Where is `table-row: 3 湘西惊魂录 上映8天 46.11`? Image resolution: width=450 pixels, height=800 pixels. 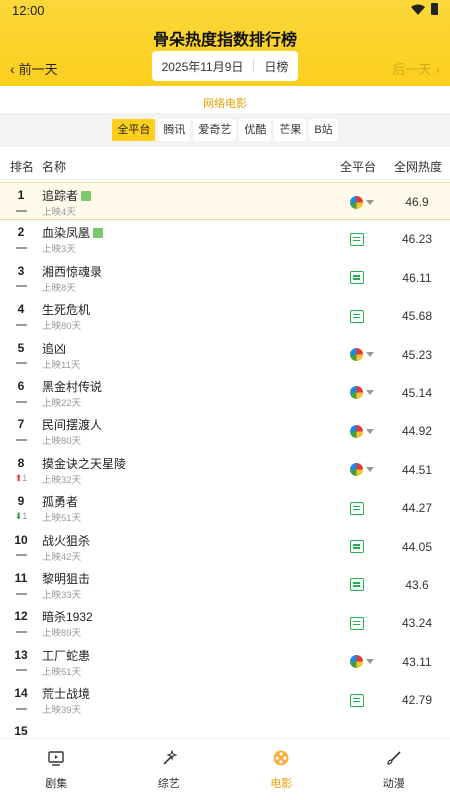 table-row: 3 湘西惊魂录 上映8天 46.11 is located at coordinates (225, 278).